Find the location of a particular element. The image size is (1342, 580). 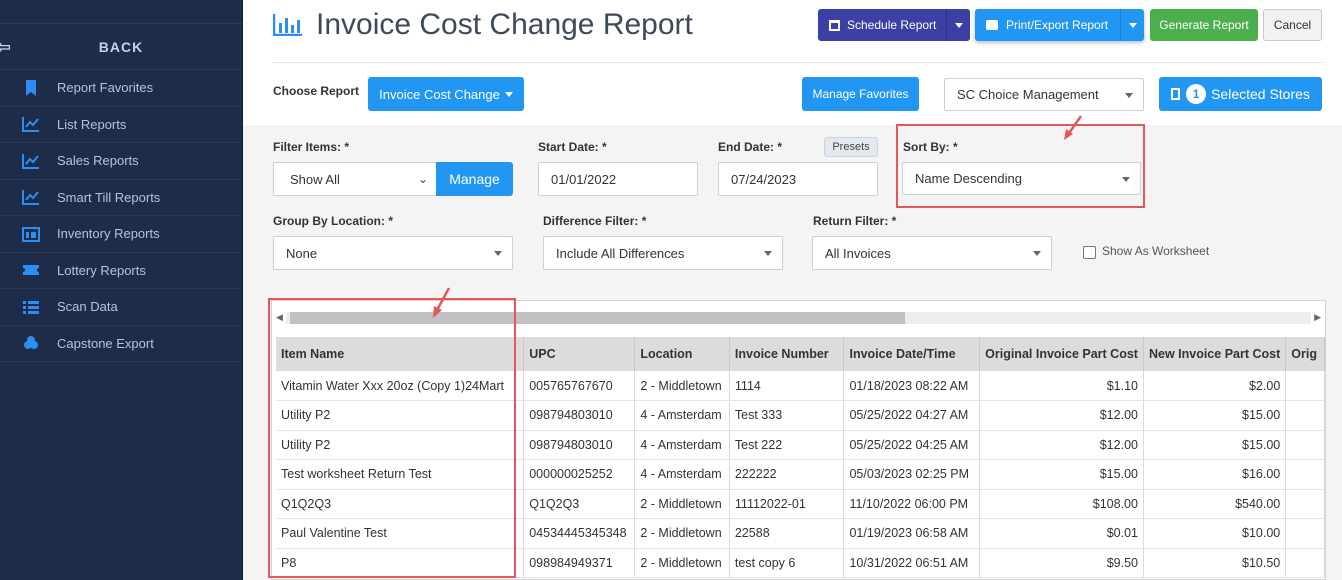

choose-report-value: Invoice Cost Change is located at coordinates (439, 94).